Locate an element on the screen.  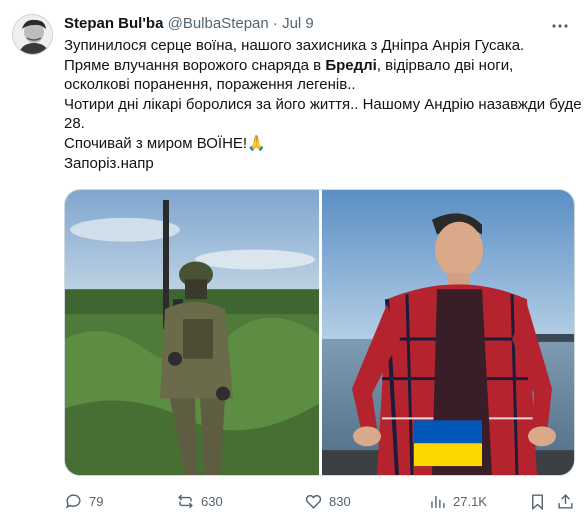
more-icon is located at coordinates (560, 26).